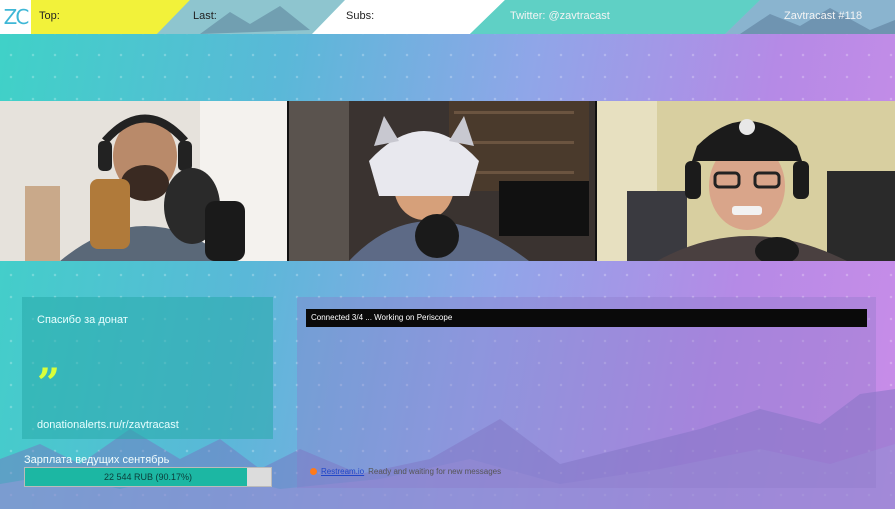 The height and width of the screenshot is (509, 895). I want to click on donation-thanks-title: Спасибо за донат, so click(82, 320).